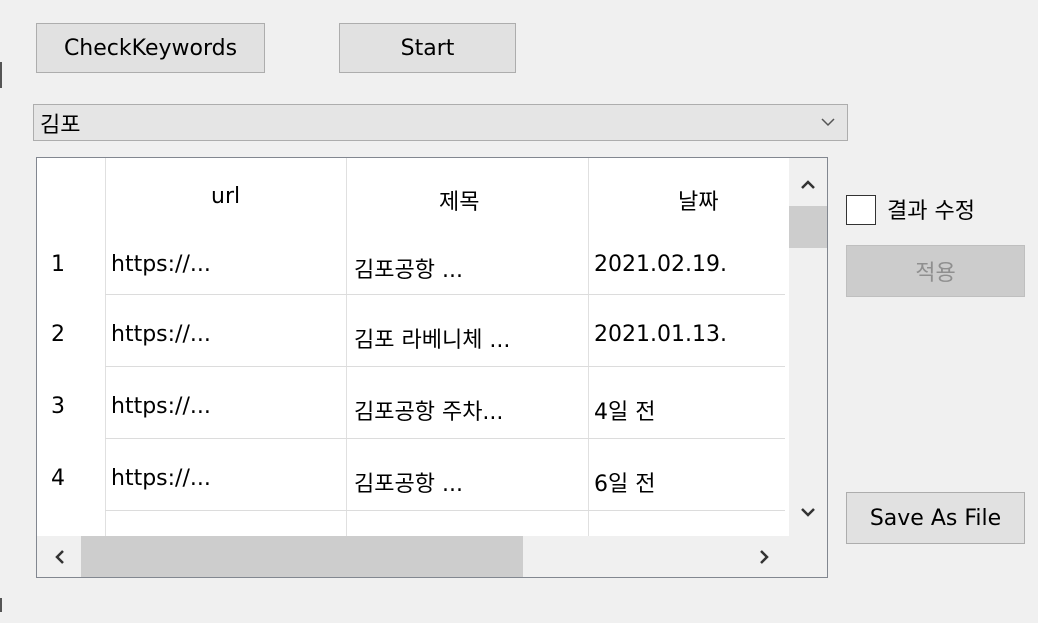 This screenshot has width=1038, height=623. What do you see at coordinates (60, 557) in the screenshot?
I see `chevron-left-icon` at bounding box center [60, 557].